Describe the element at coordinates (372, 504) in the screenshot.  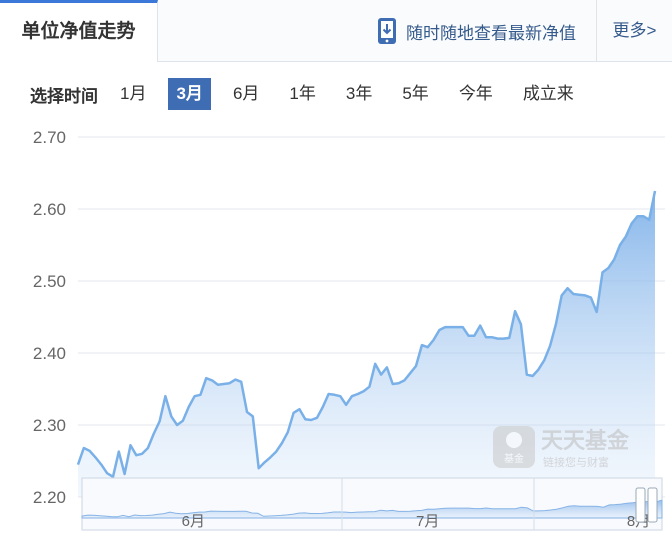
I see `range-navigator: 6月7月8月` at that location.